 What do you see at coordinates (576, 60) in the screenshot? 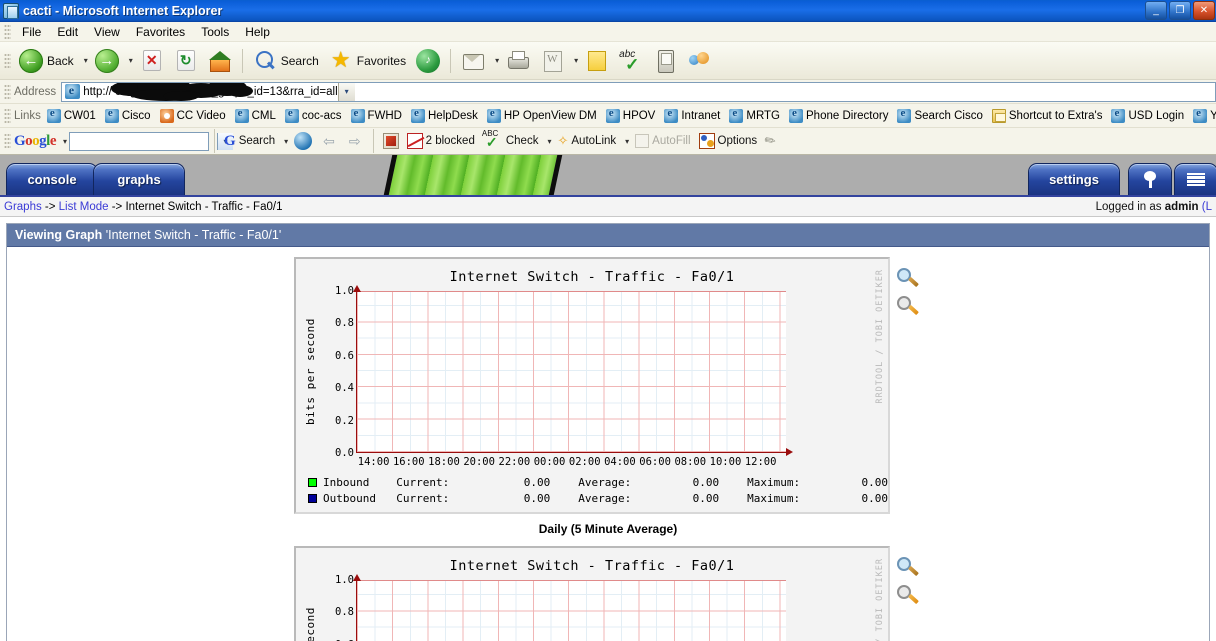
I see `edit-dropdown-icon: ▾` at bounding box center [576, 60].